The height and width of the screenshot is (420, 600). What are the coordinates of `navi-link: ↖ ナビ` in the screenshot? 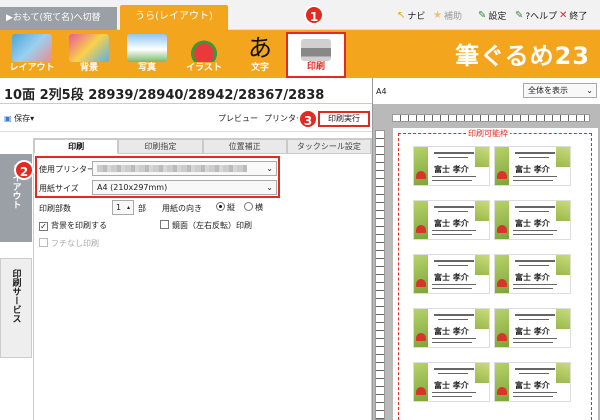 It's located at (411, 15).